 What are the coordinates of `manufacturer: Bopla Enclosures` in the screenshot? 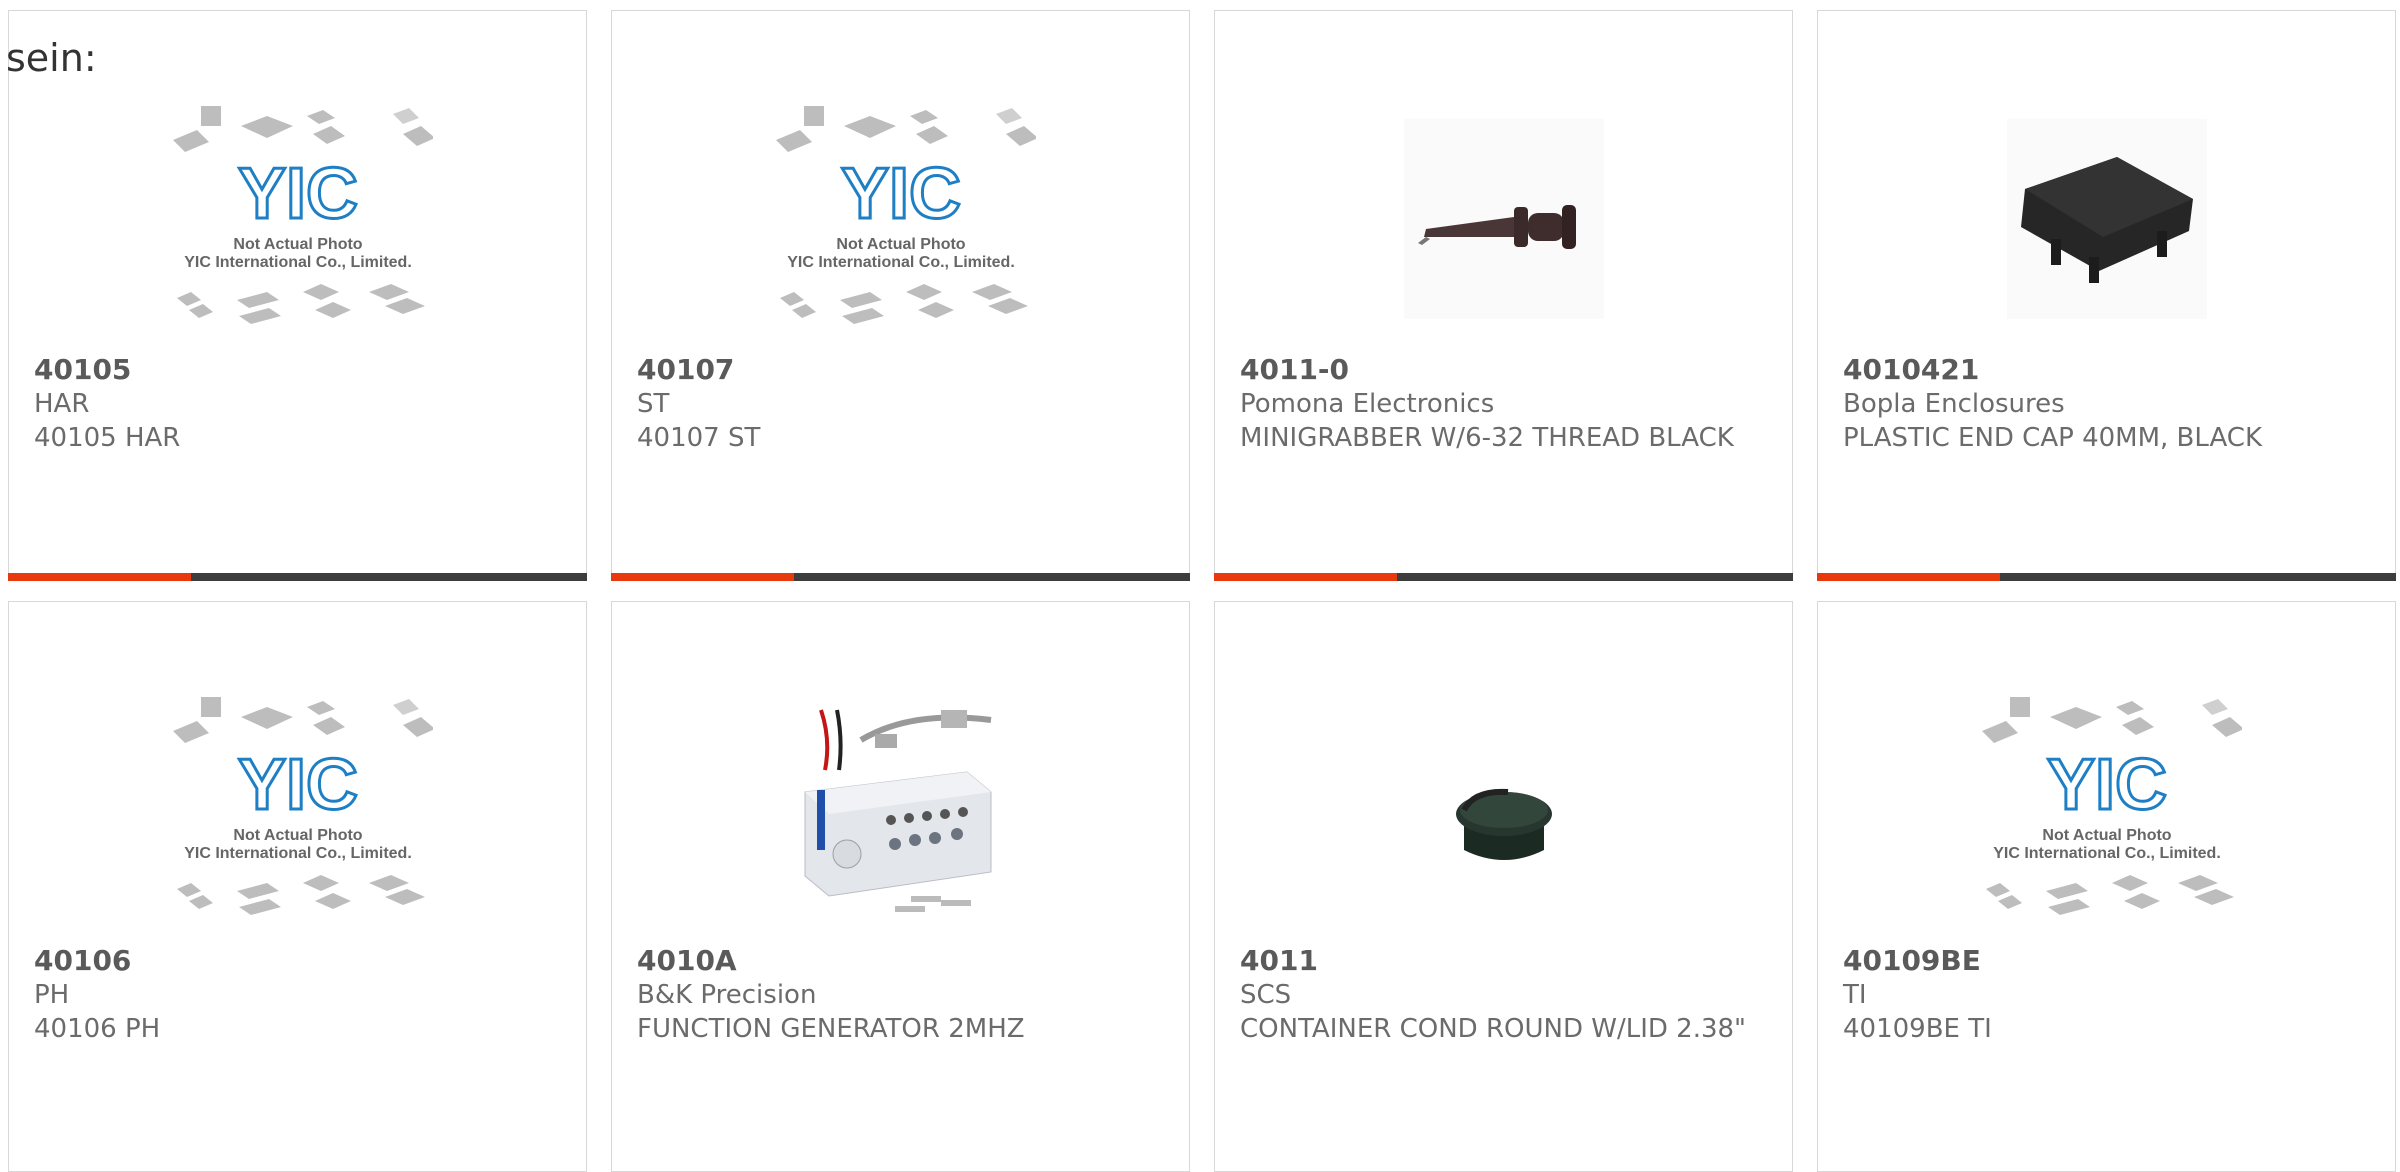 It's located at (1954, 404).